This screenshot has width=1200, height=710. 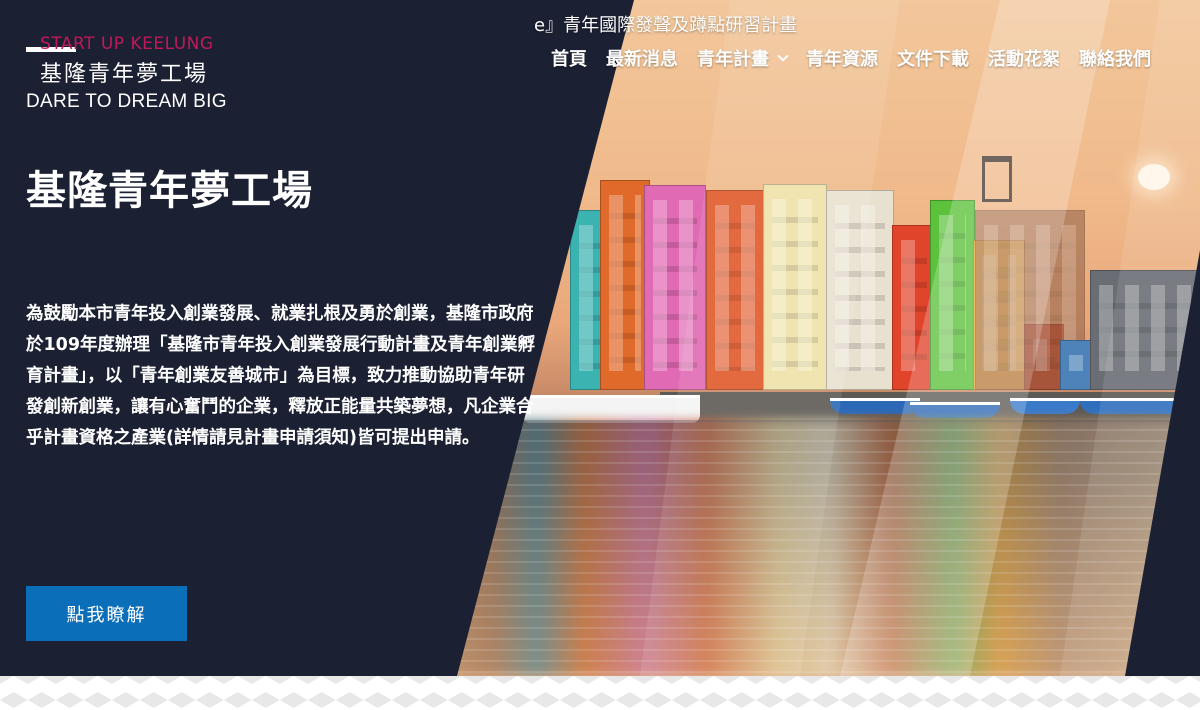 I want to click on chevron-down-icon, so click(x=783, y=56).